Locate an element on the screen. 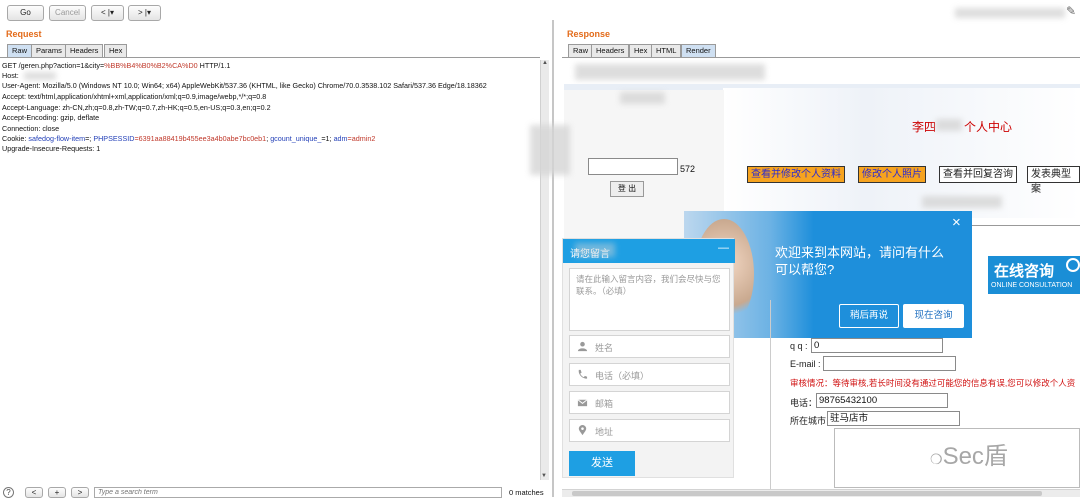 This screenshot has height=498, width=1080. watermark: ❍Sec盾 is located at coordinates (969, 453).